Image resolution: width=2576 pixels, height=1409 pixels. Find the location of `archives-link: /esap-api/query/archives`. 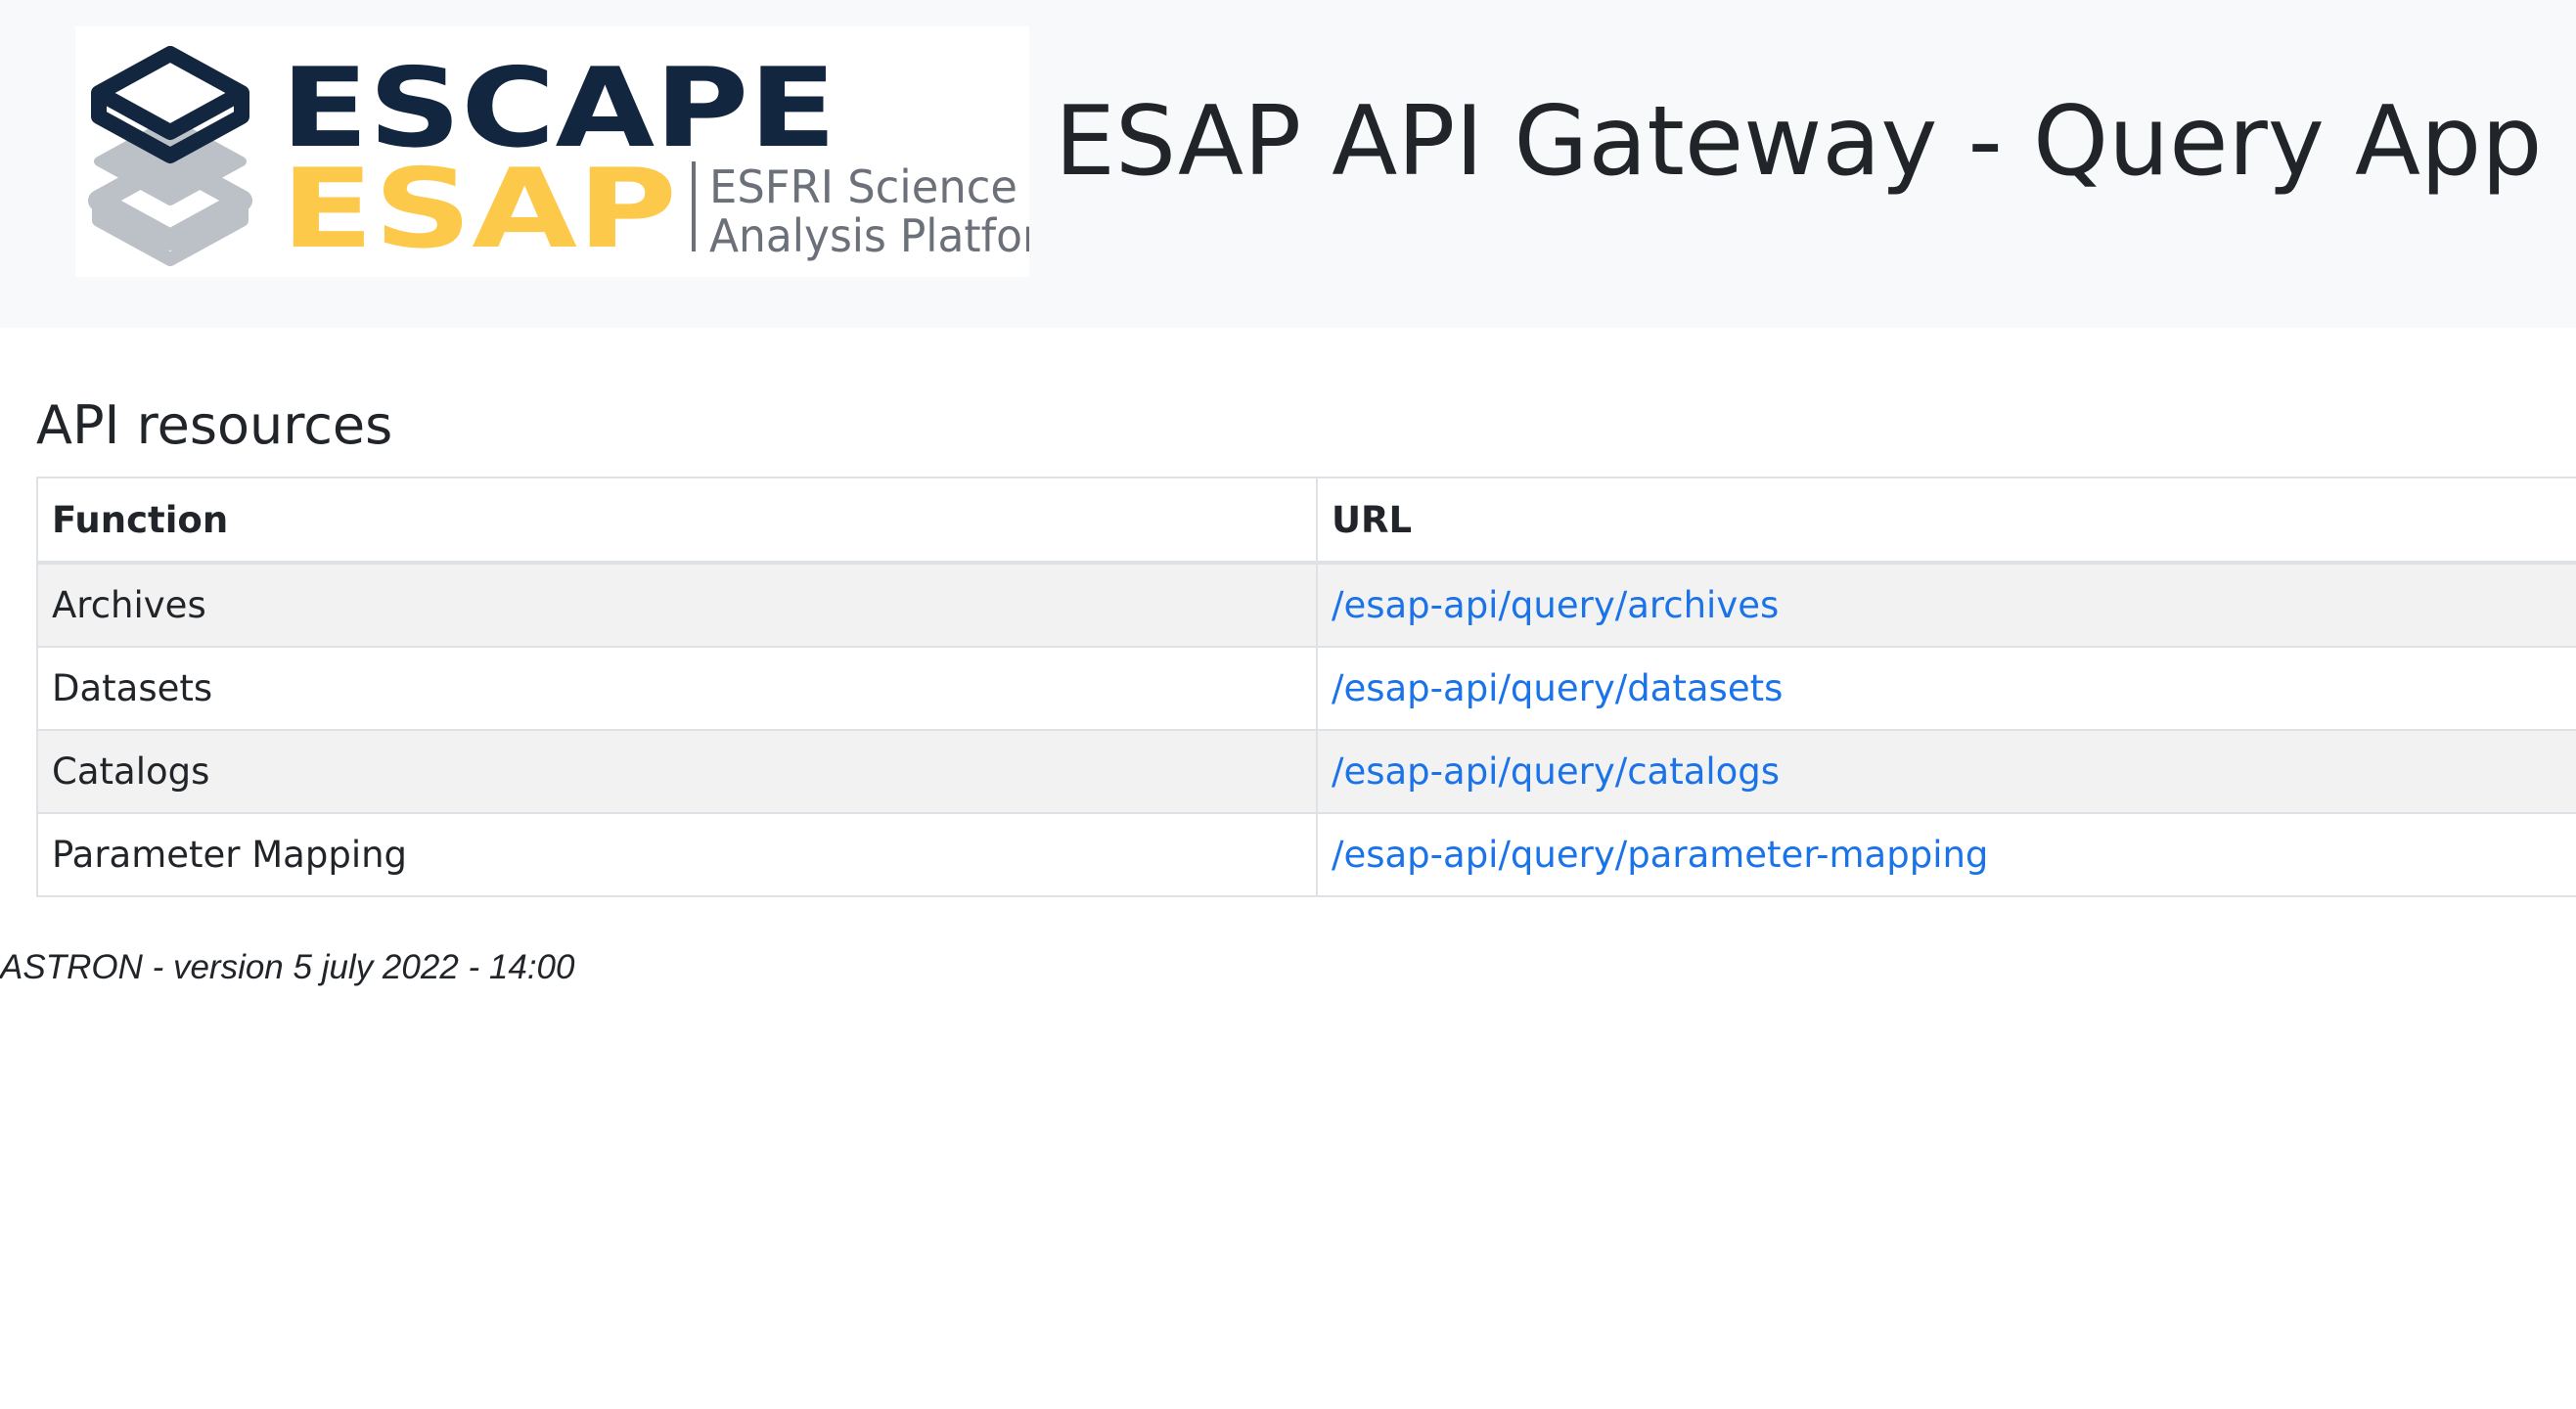

archives-link: /esap-api/query/archives is located at coordinates (1555, 605).